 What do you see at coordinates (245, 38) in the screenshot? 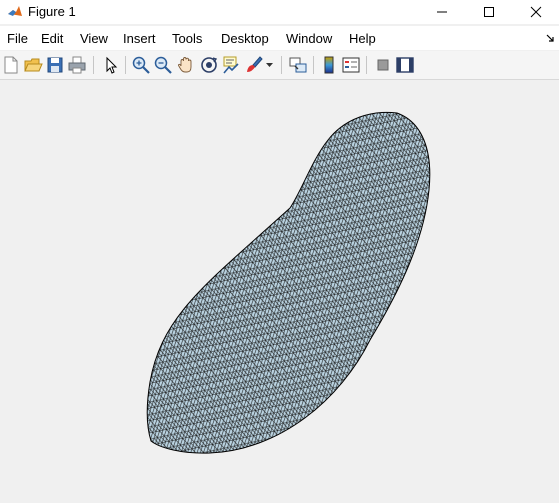
I see `menu-desktop: Desktop` at bounding box center [245, 38].